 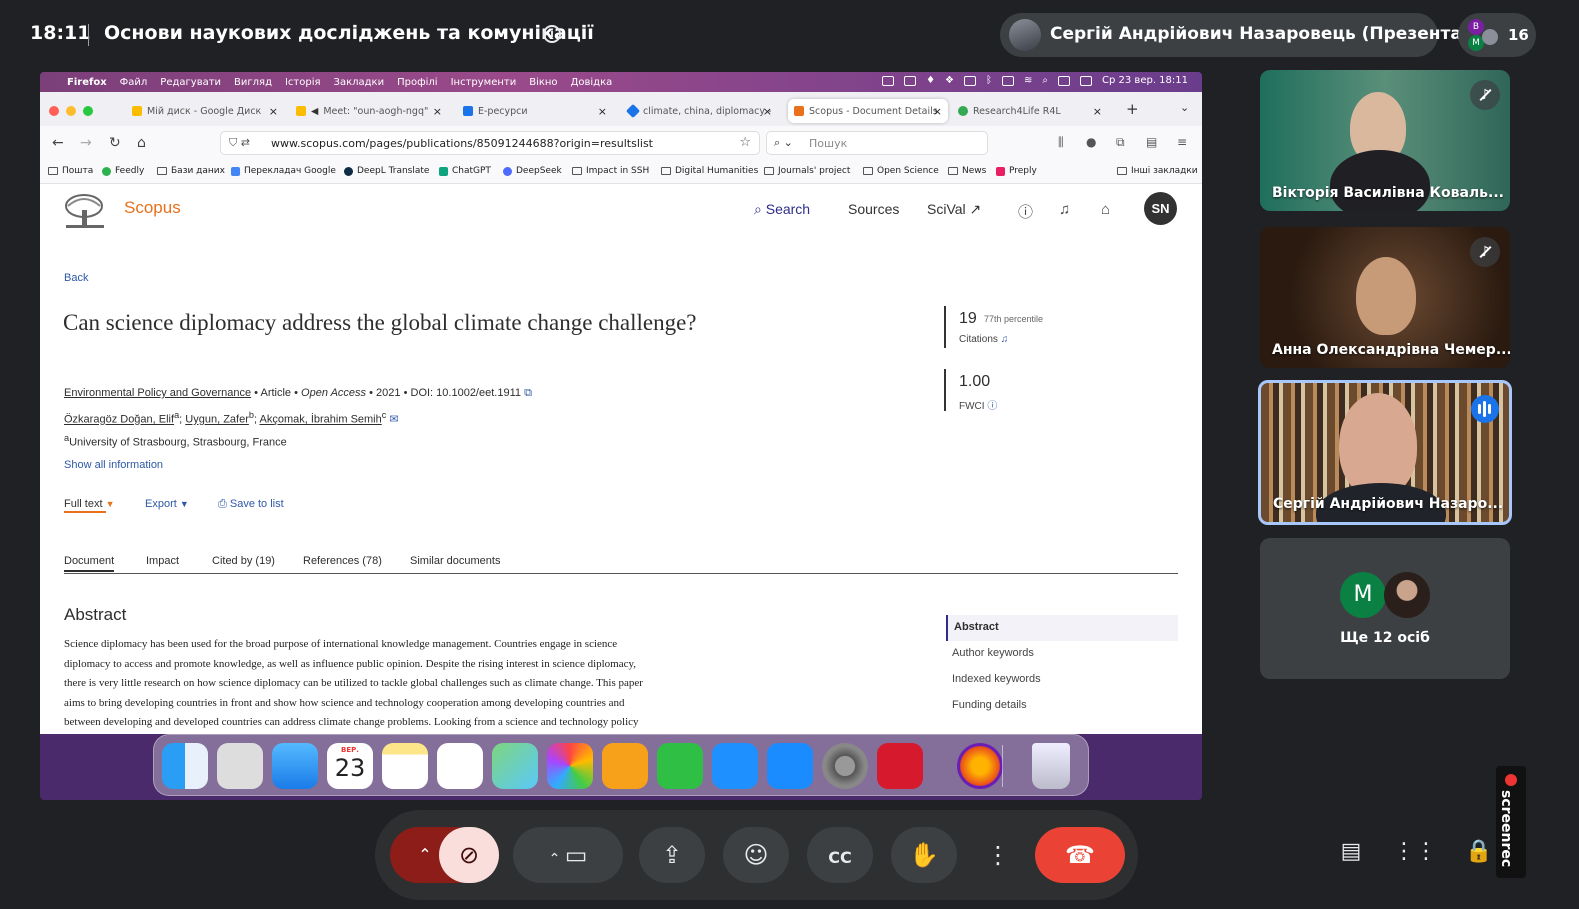 I want to click on home-icon: ⌂, so click(x=141, y=143).